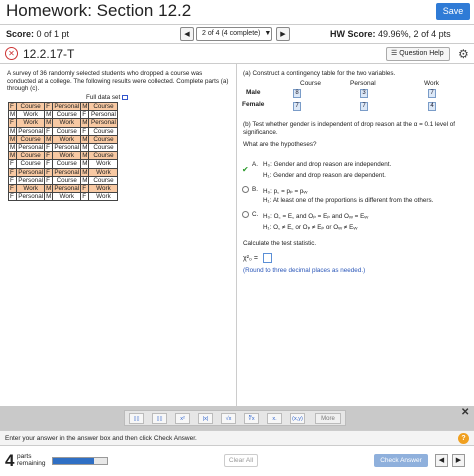  What do you see at coordinates (283, 34) in the screenshot?
I see `next-question-button: ▶` at bounding box center [283, 34].